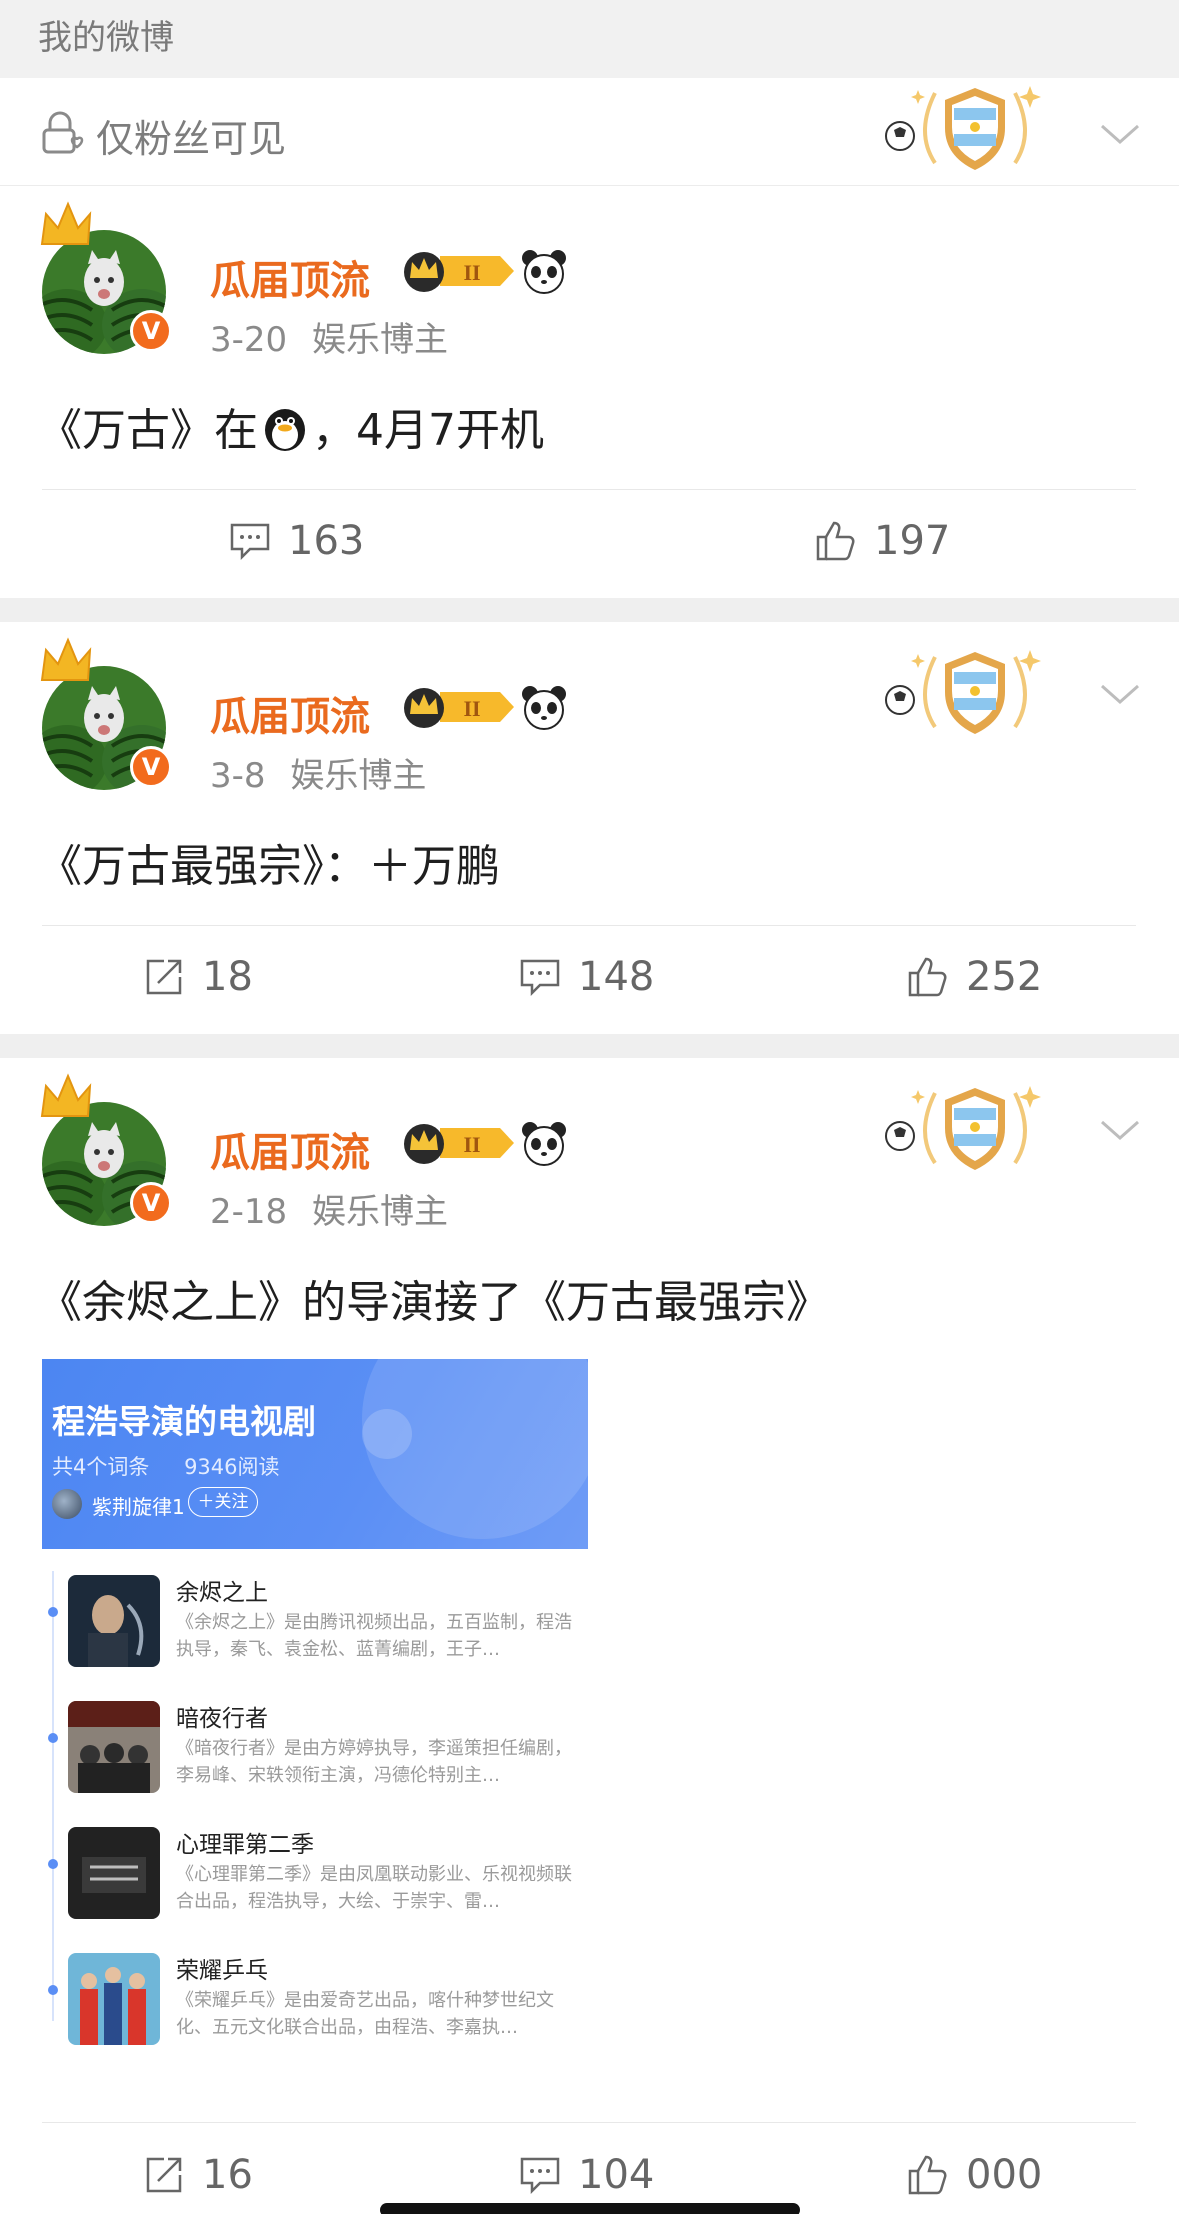 The height and width of the screenshot is (2214, 1179). Describe the element at coordinates (245, 1845) in the screenshot. I see `item-title: 心理罪第二季` at that location.